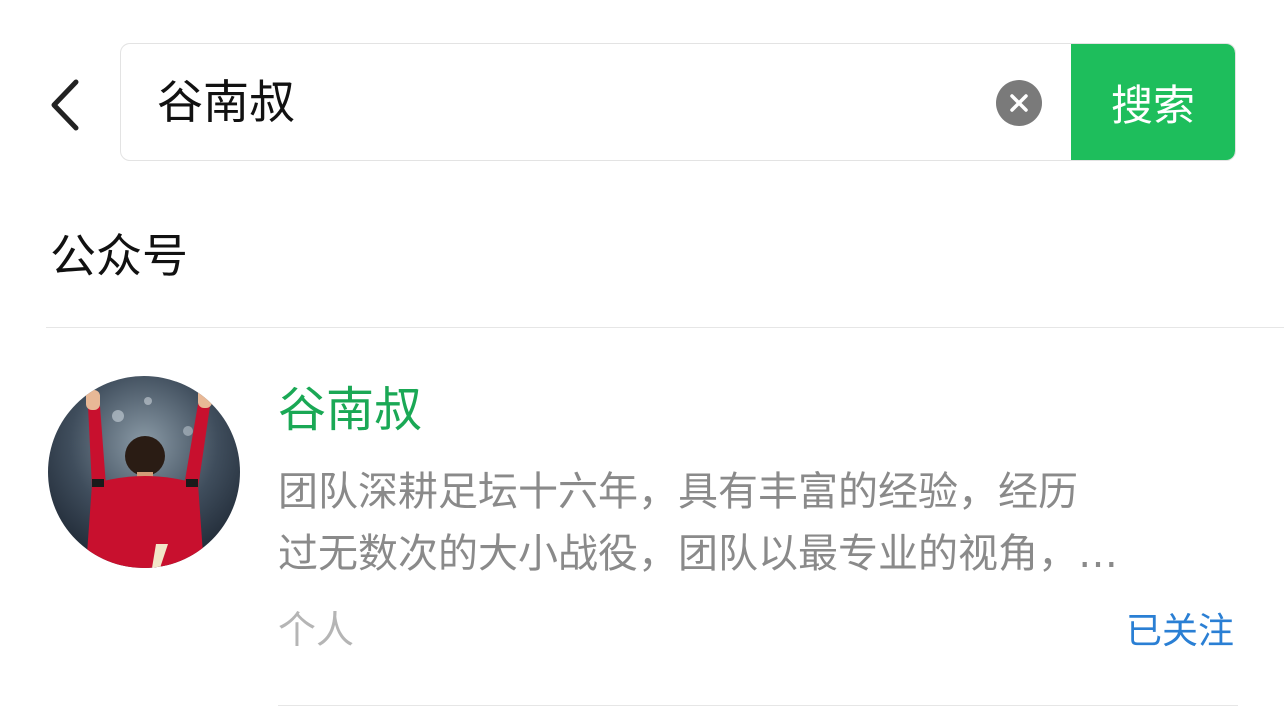  Describe the element at coordinates (350, 410) in the screenshot. I see `result-name: 谷南叔` at that location.